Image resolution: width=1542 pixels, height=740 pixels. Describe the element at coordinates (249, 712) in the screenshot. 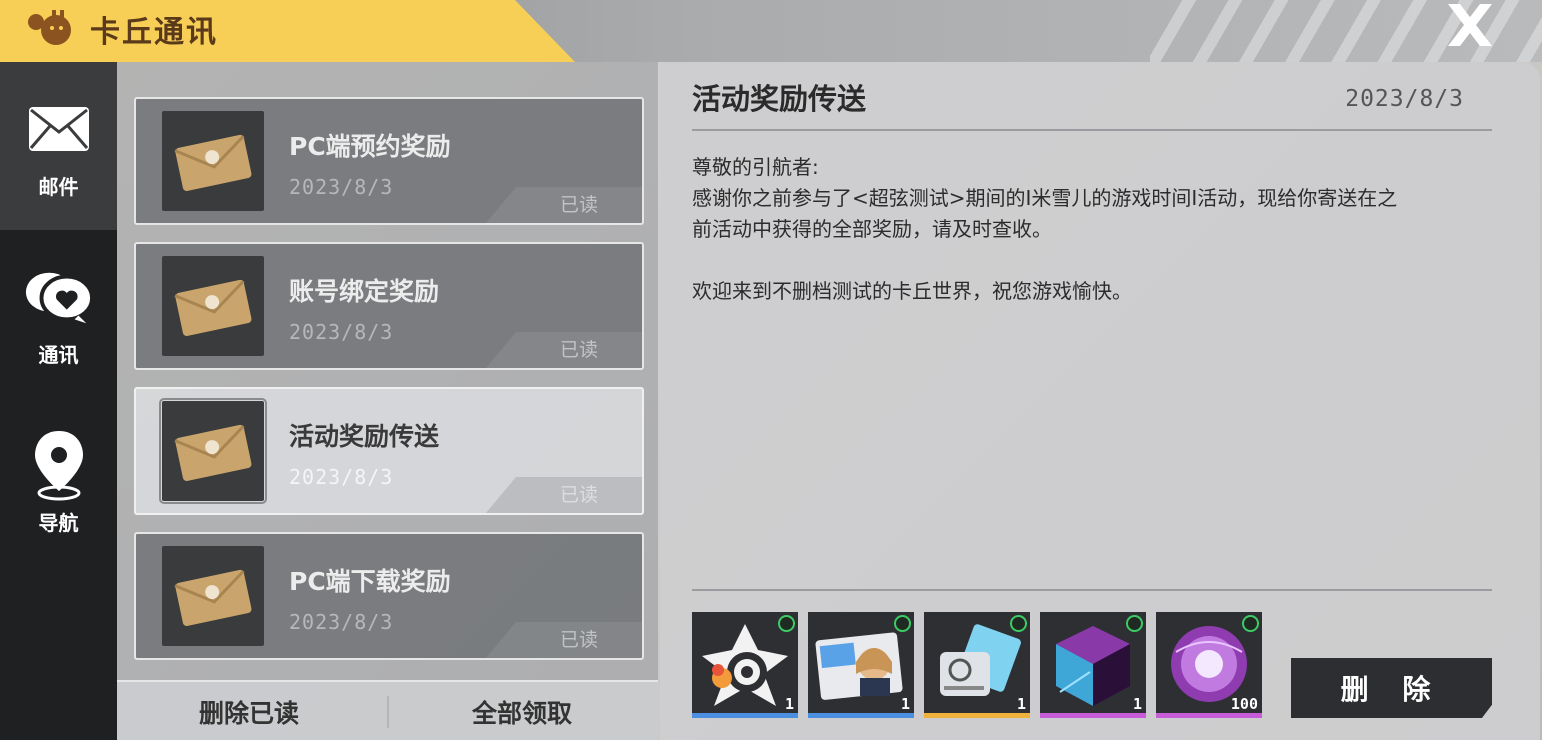

I see `delete-read-button: 删除已读` at that location.